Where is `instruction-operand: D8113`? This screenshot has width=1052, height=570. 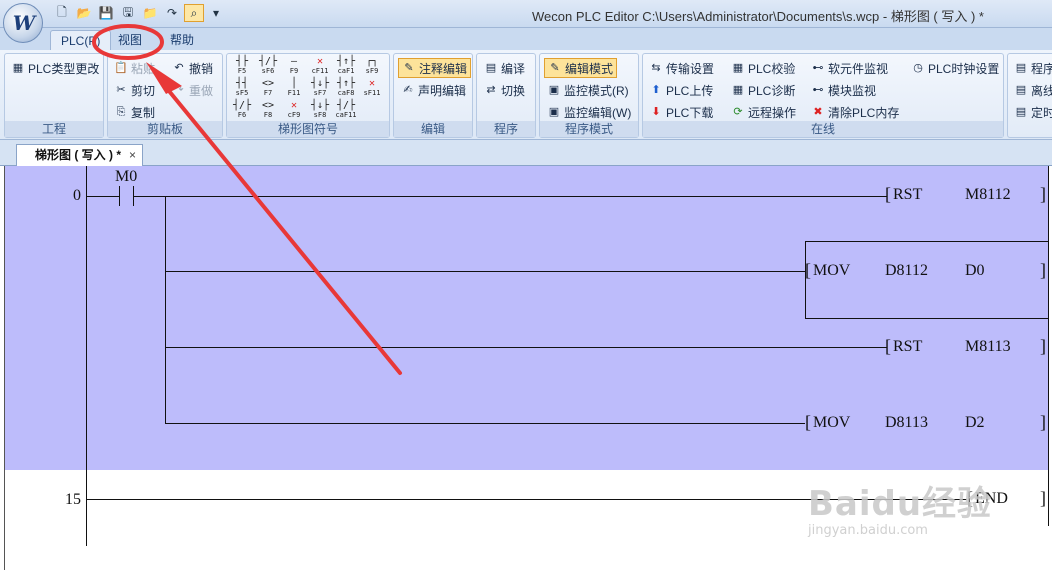
instruction-operand: D8113 is located at coordinates (906, 423).